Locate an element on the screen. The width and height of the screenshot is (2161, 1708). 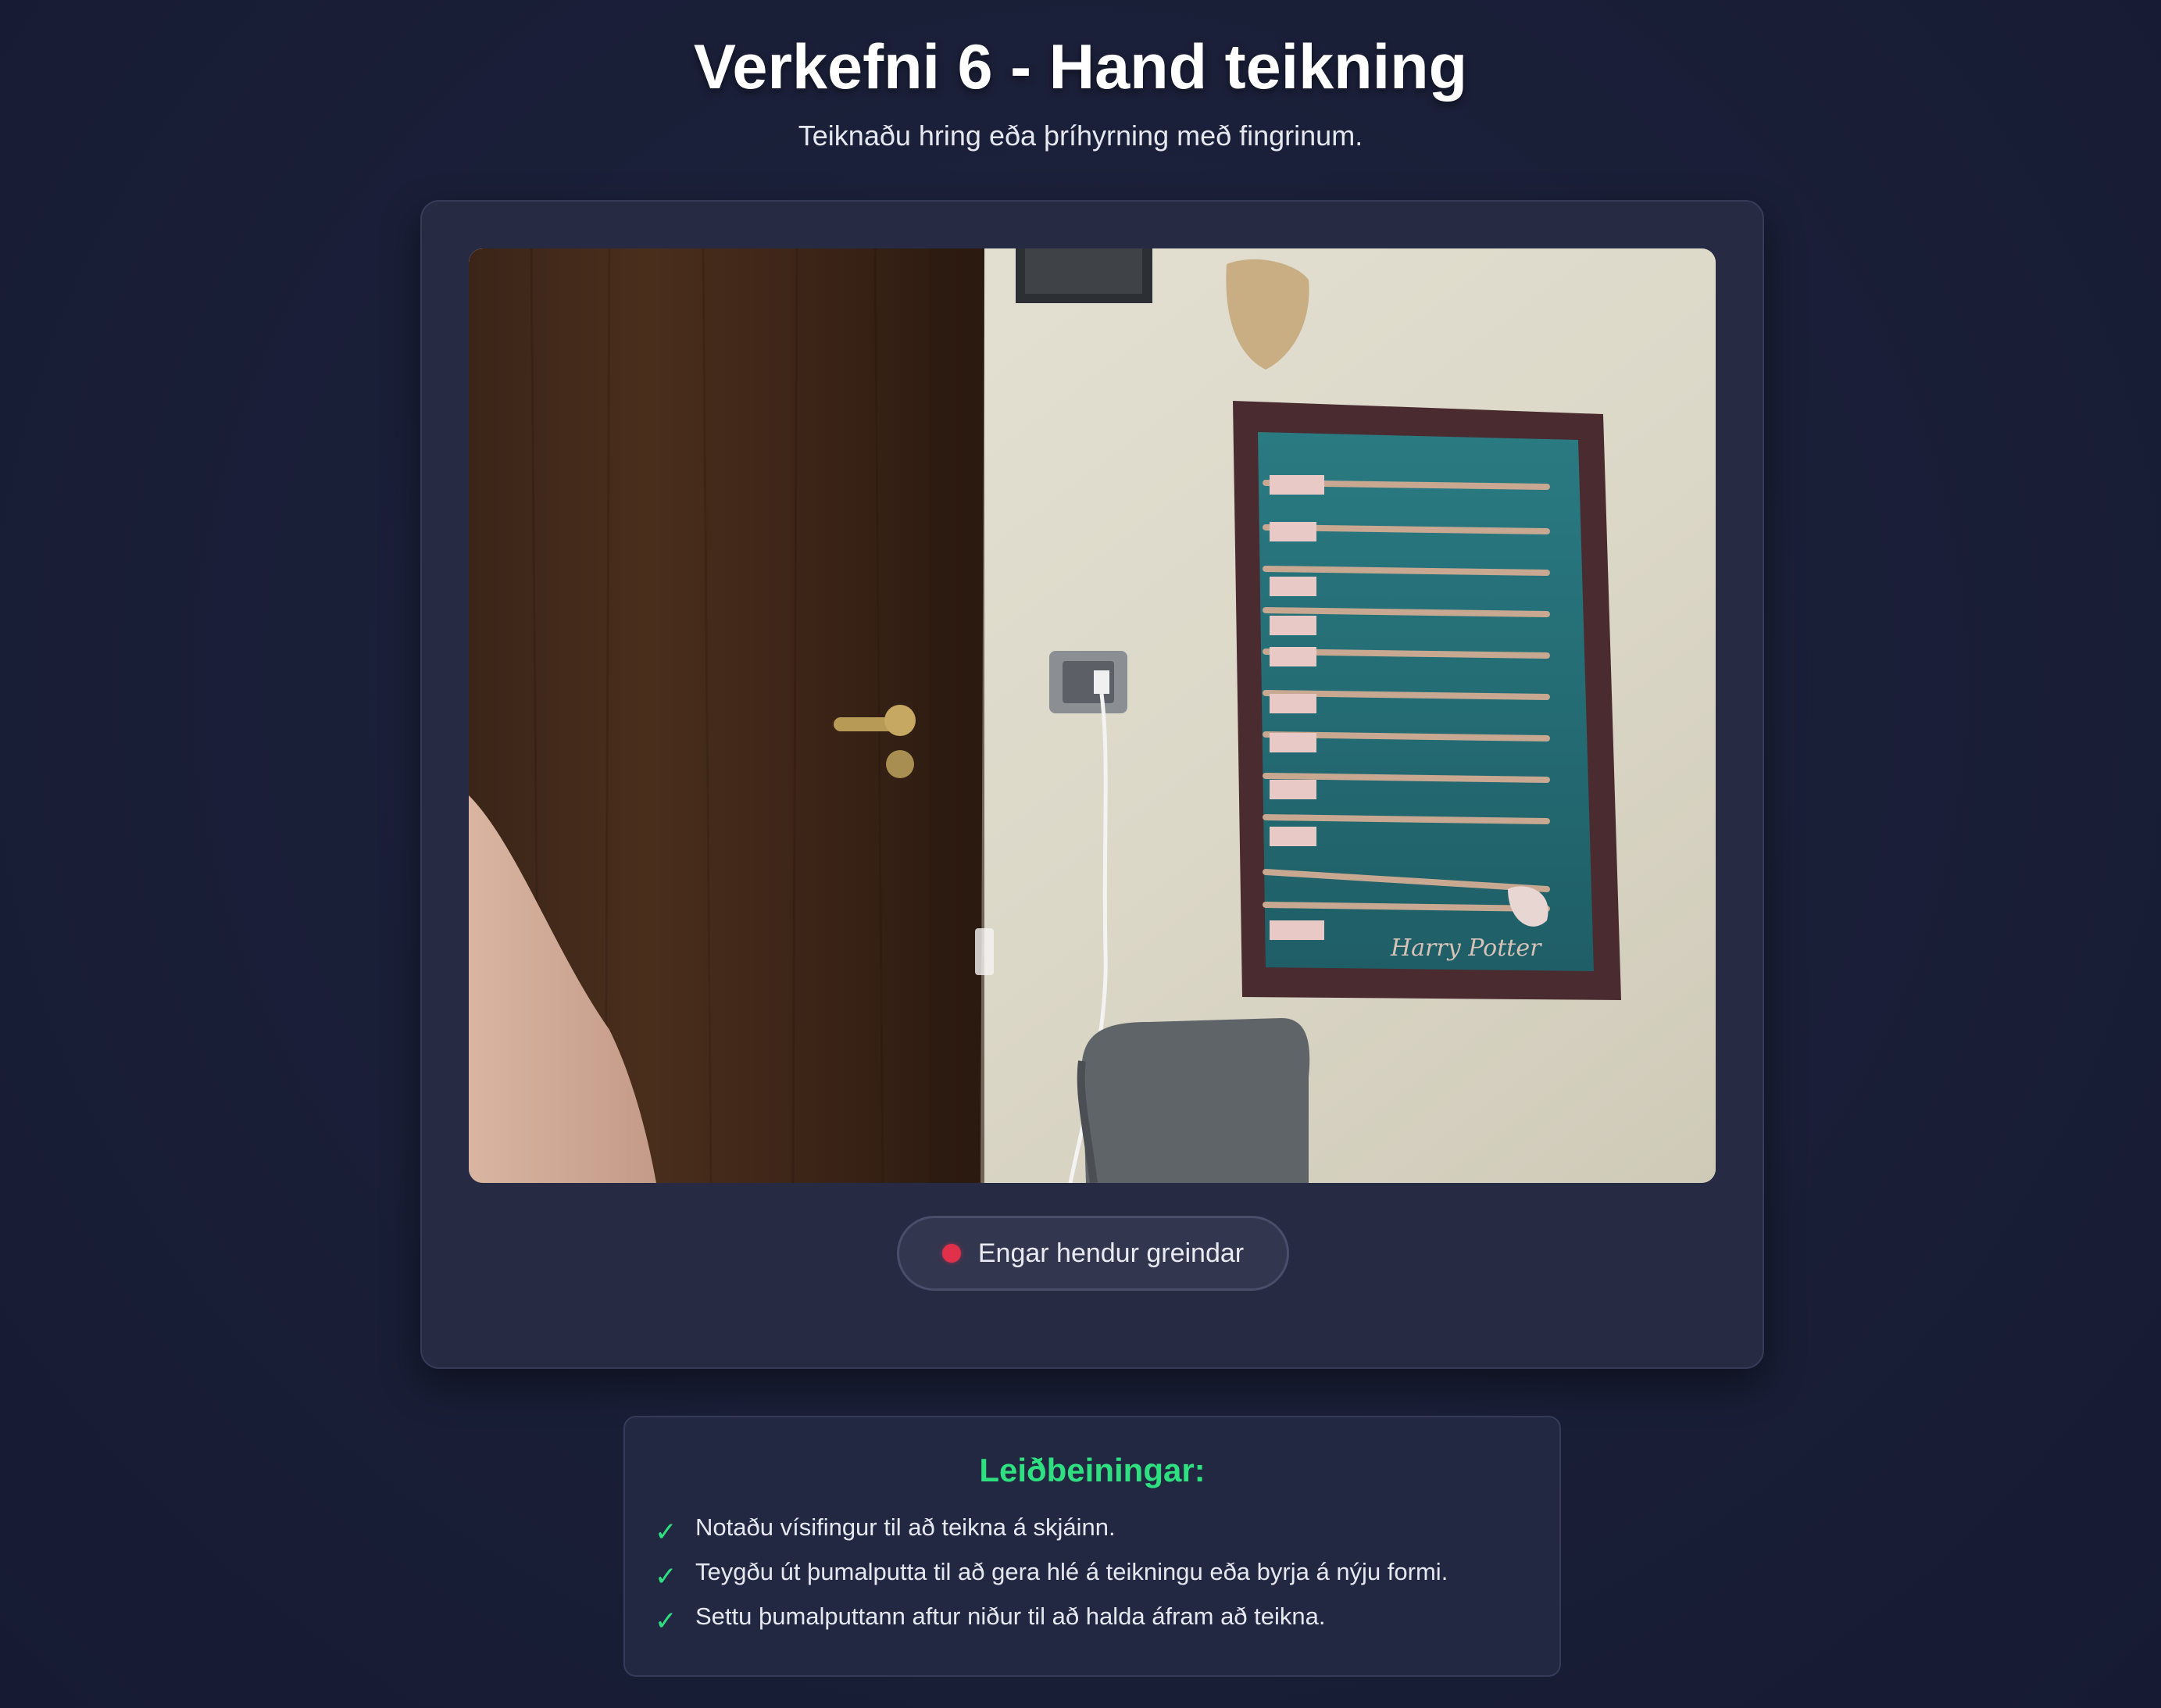
status-label: Engar hendur greindar is located at coordinates (1111, 1253).